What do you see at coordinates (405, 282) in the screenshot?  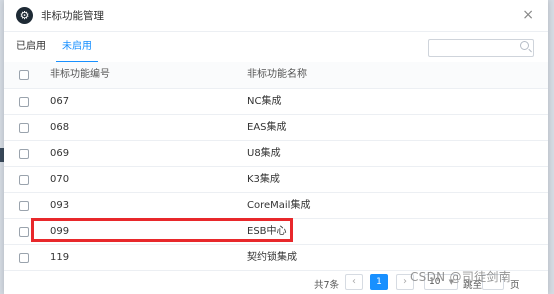 I see `next-page-button: ›` at bounding box center [405, 282].